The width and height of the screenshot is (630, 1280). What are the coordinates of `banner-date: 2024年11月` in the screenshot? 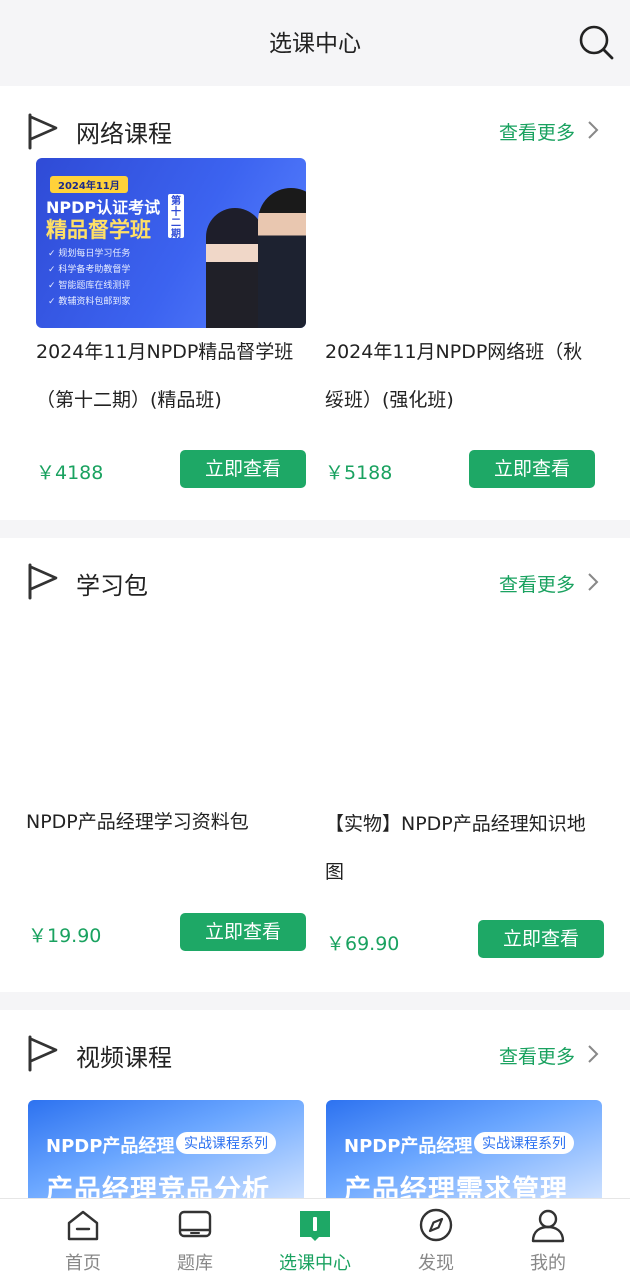 It's located at (89, 184).